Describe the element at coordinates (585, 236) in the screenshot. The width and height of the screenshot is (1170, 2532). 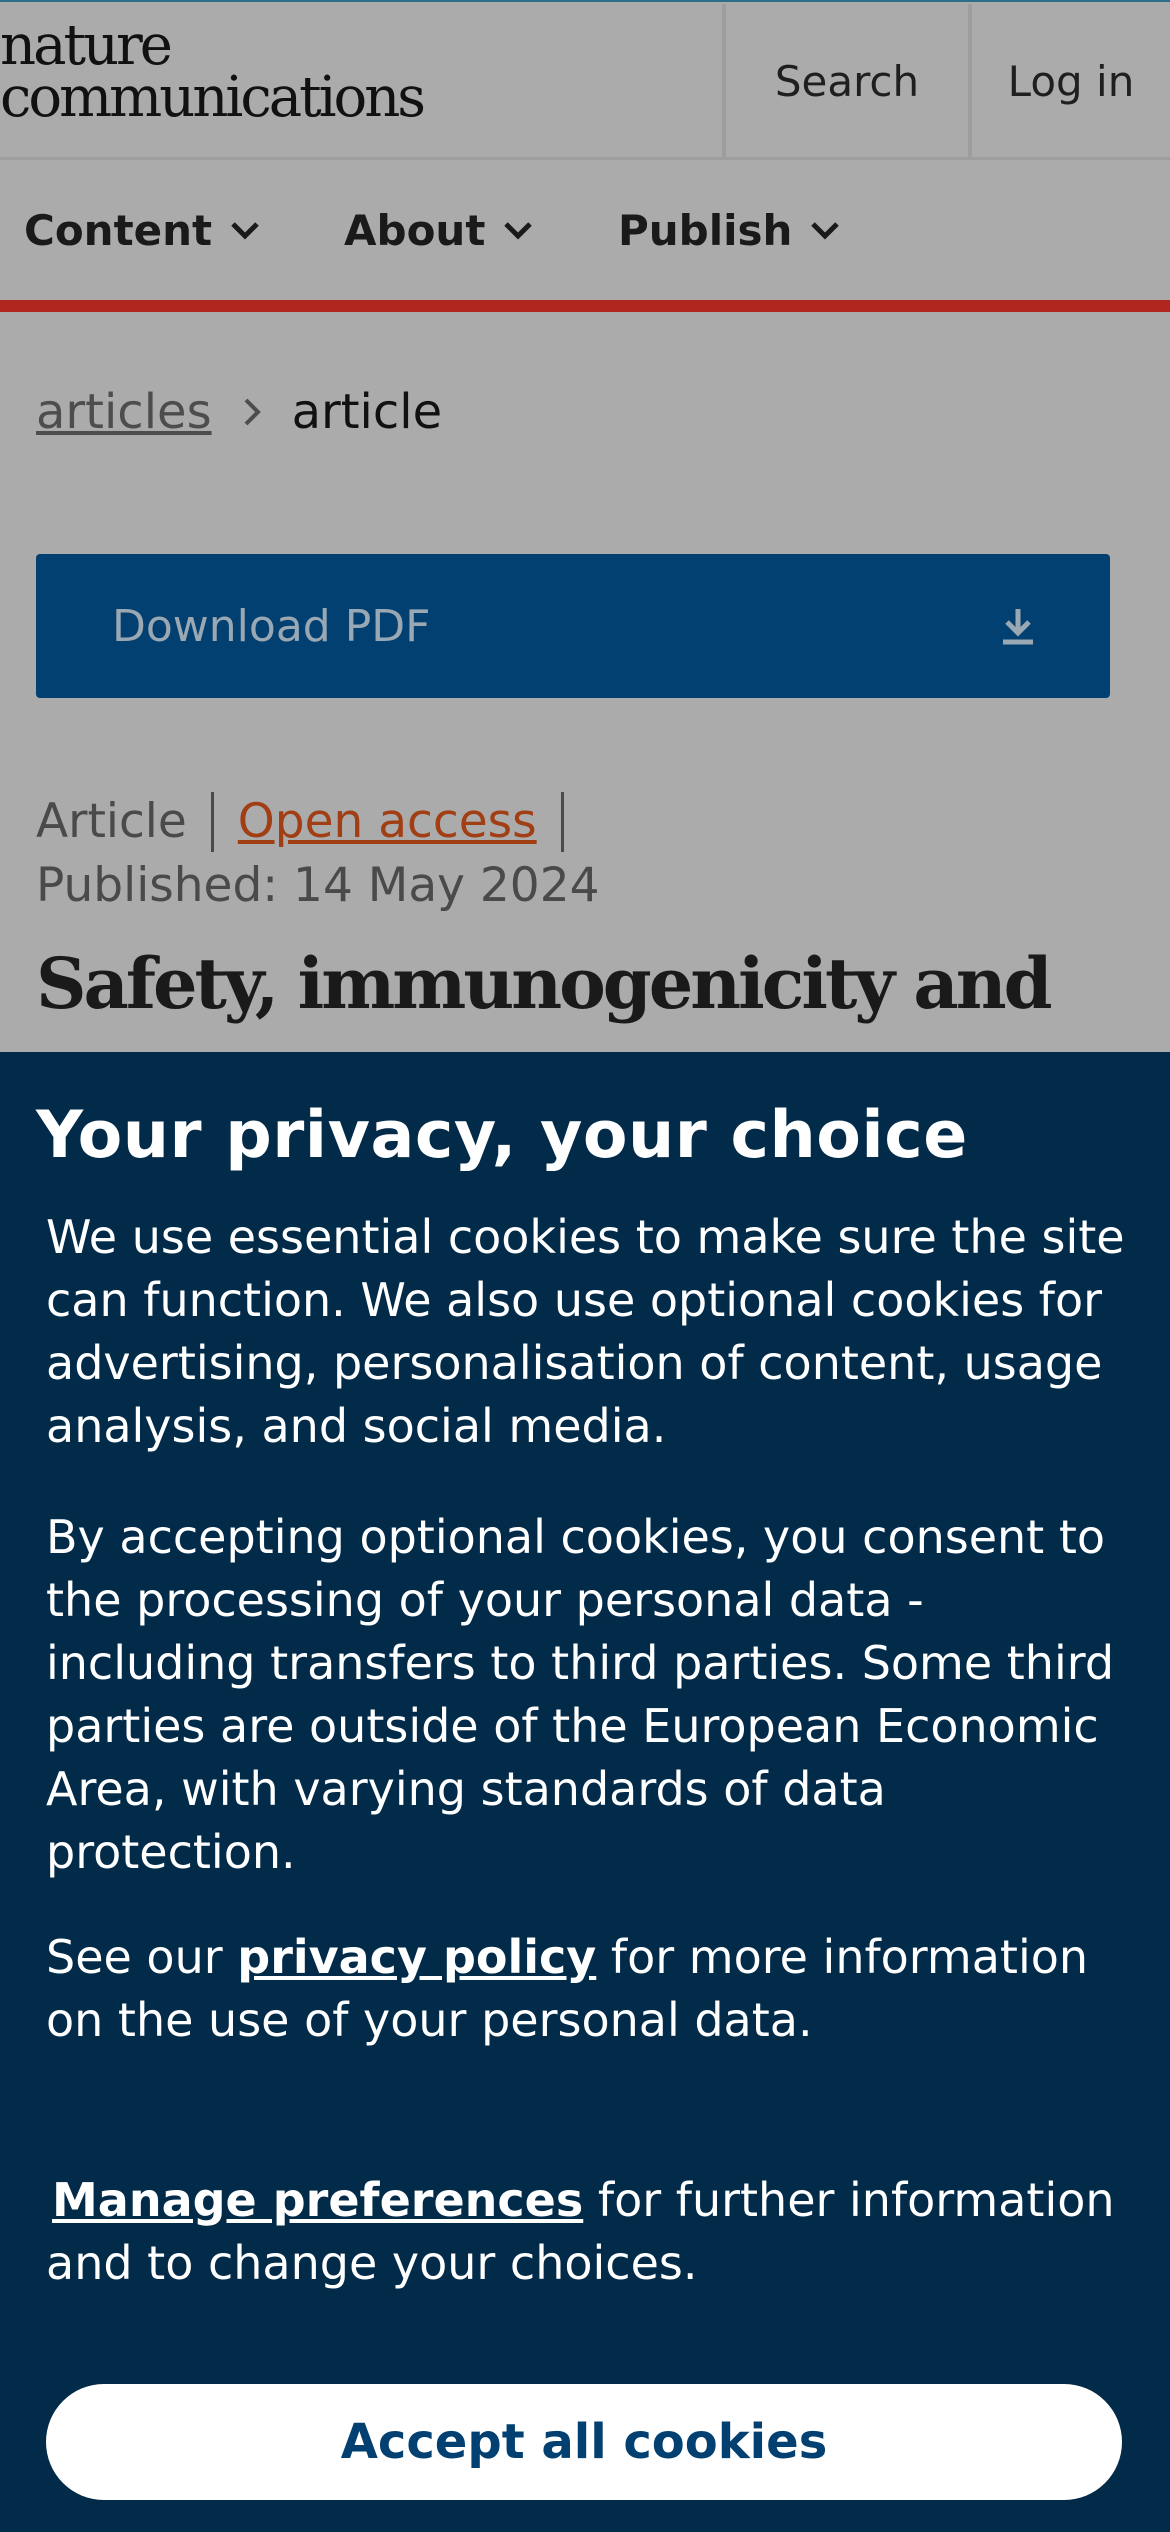
I see `main-nav: Content About Publish` at that location.